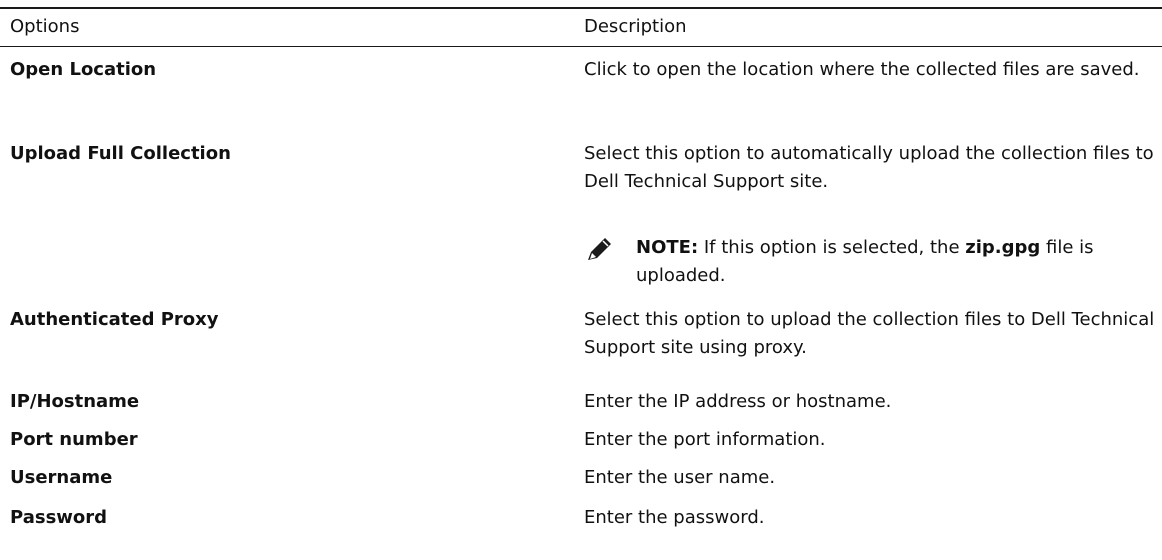 This screenshot has height=560, width=1162. I want to click on header-options: Options, so click(45, 26).